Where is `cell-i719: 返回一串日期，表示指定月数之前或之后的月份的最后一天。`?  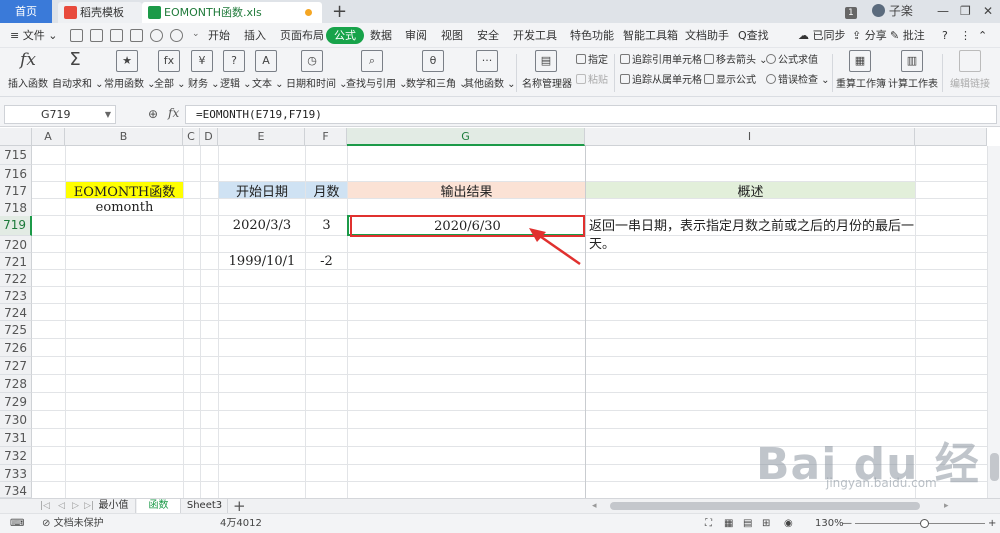
cell-i719: 返回一串日期，表示指定月数之前或之后的月份的最后一天。 is located at coordinates (750, 236).